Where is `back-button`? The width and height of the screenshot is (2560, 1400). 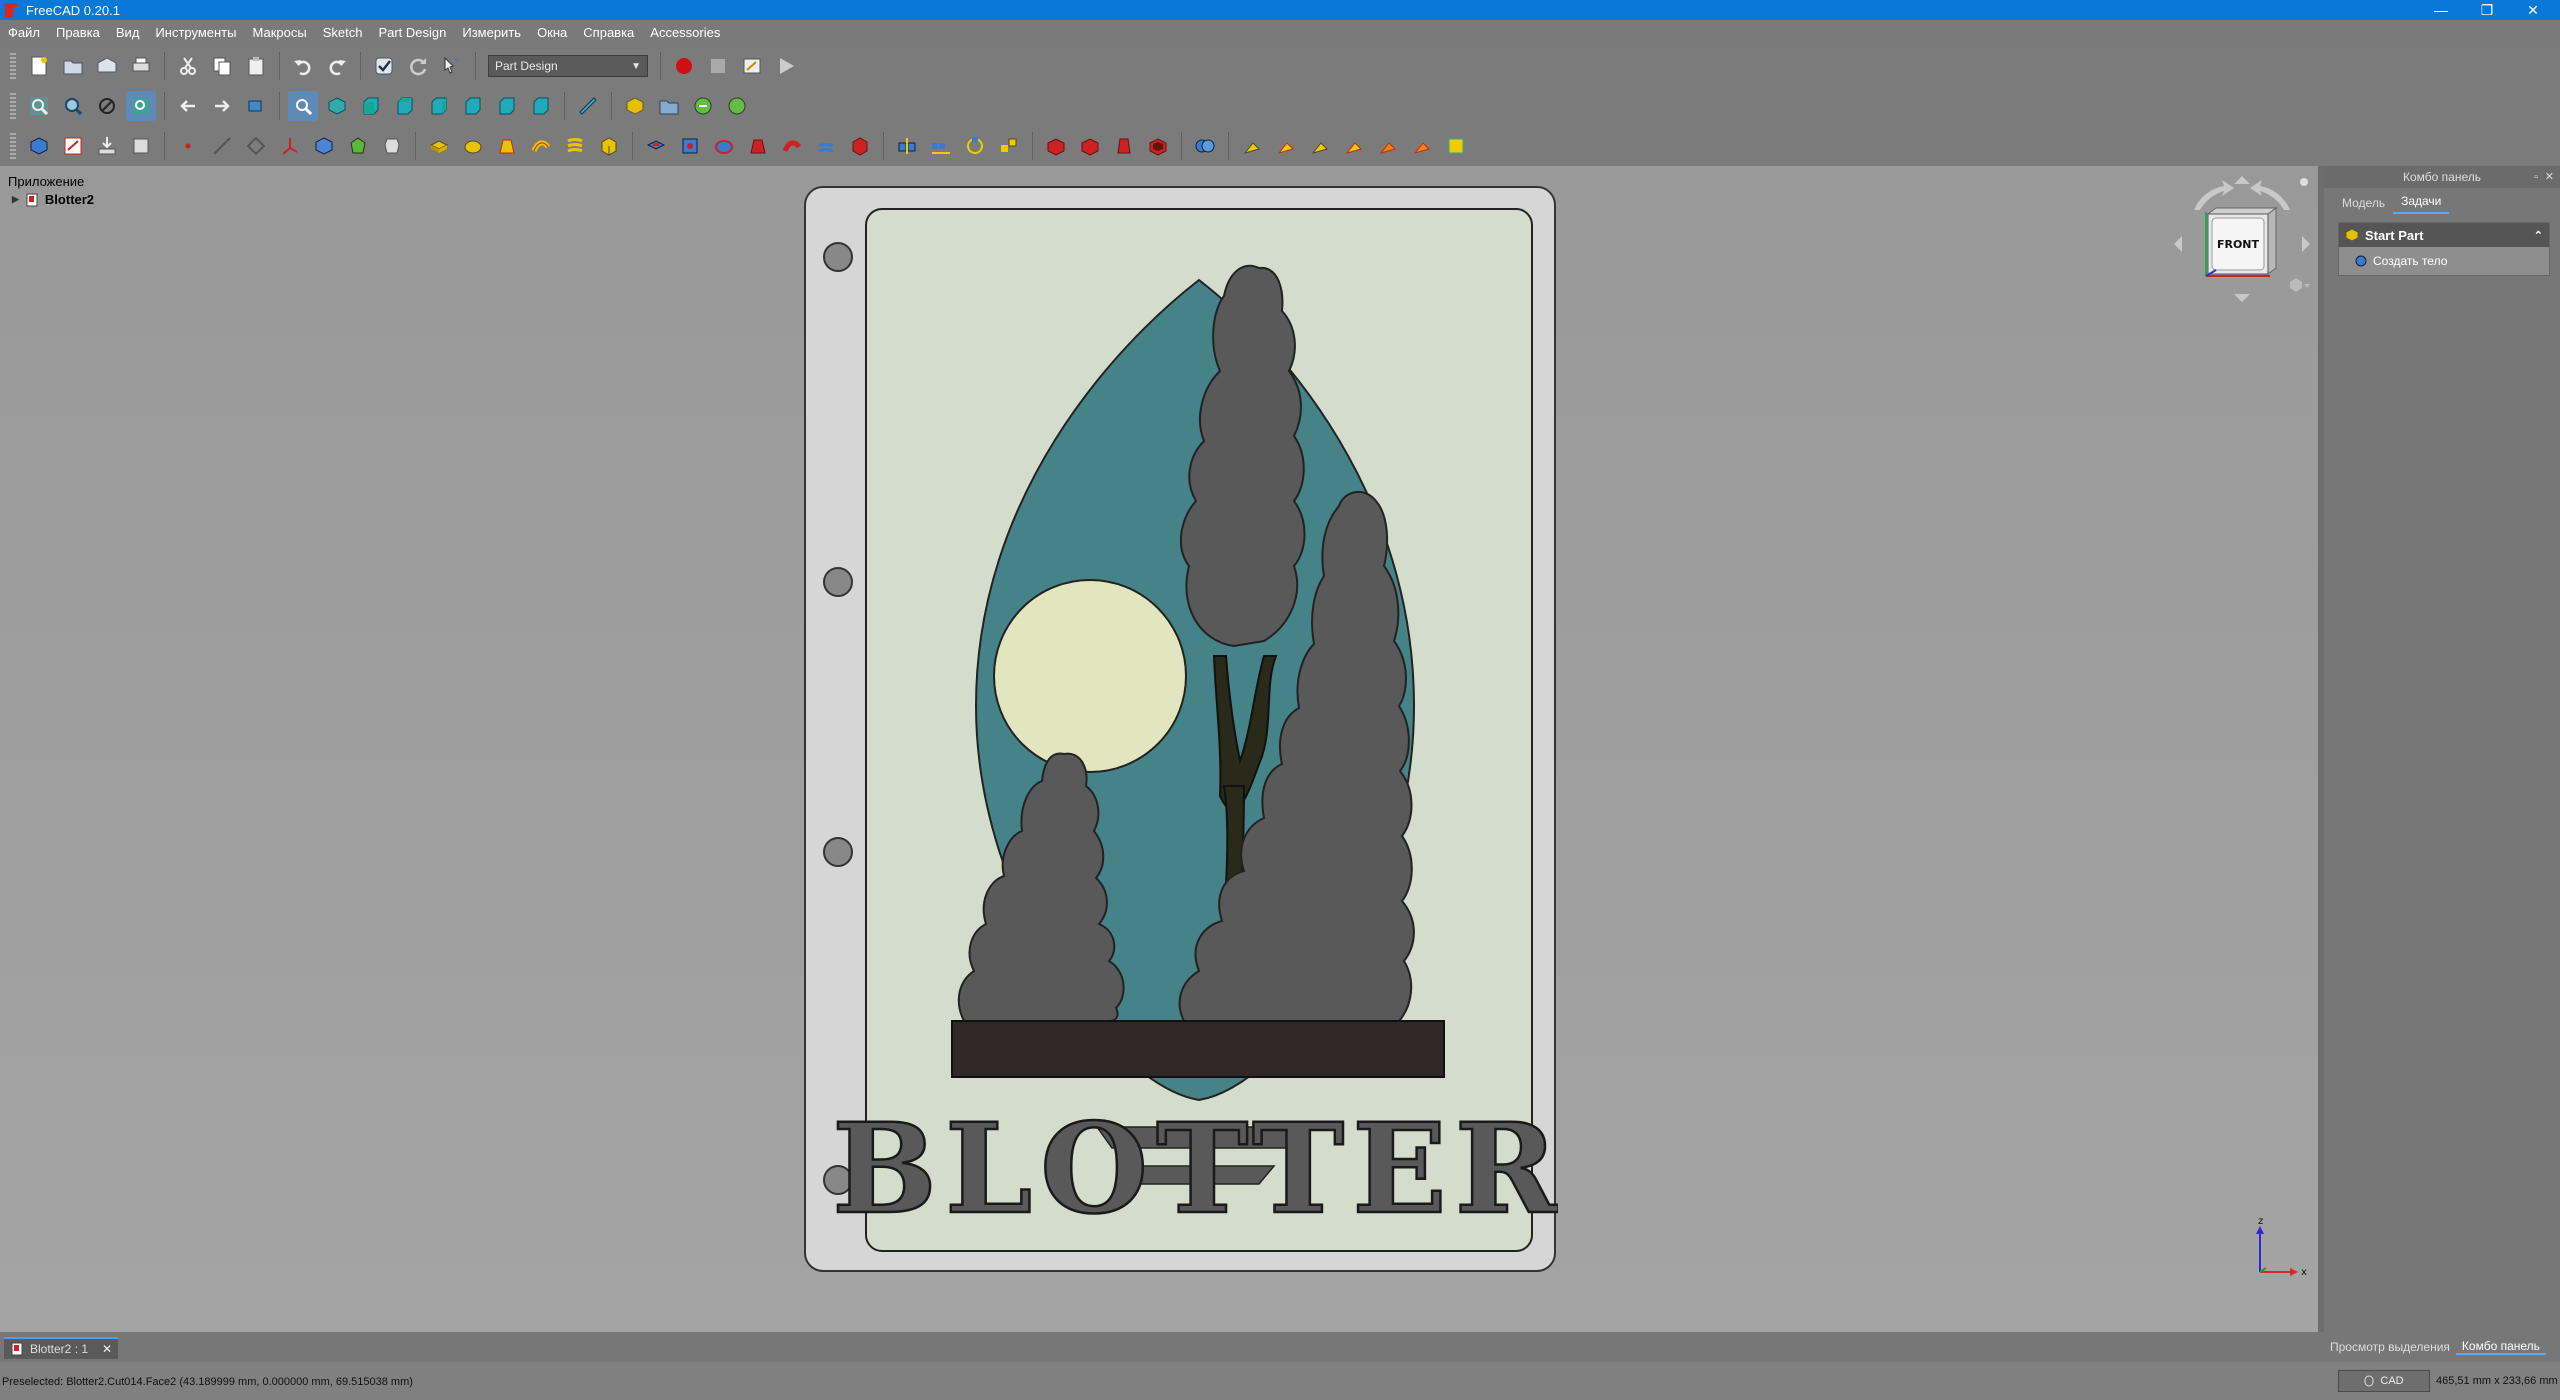 back-button is located at coordinates (188, 106).